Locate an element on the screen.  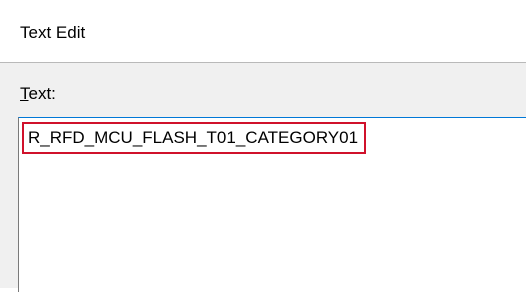
text-input-value: R_RFD_MCU_FLASH_T01_CATEGORY01 is located at coordinates (194, 138).